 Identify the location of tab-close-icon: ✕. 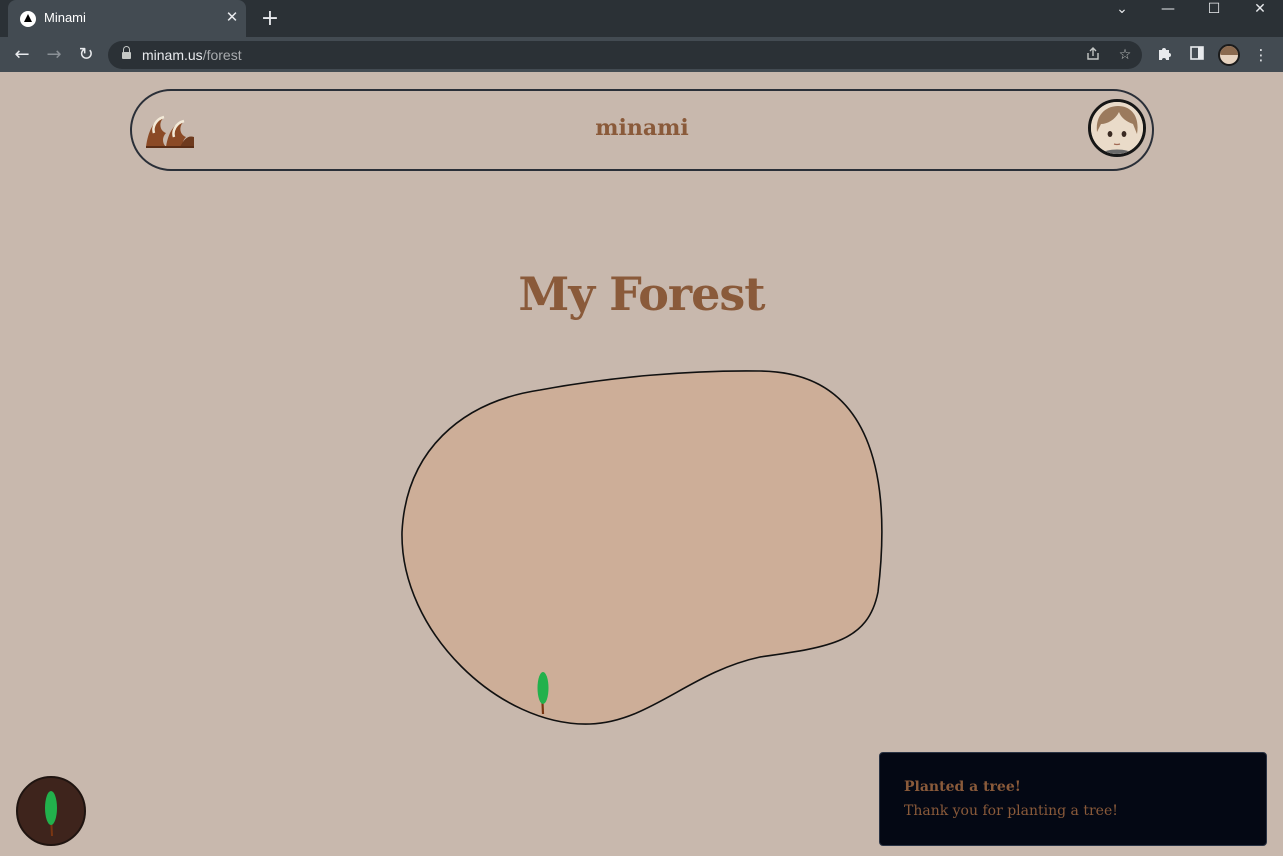
(232, 17).